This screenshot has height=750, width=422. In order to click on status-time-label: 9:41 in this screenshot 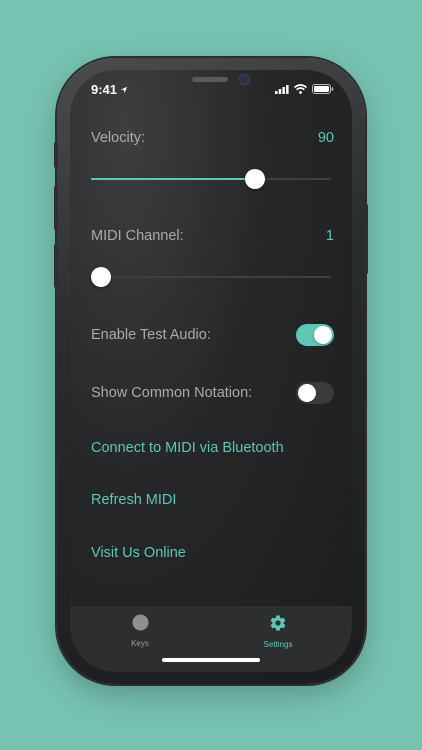, I will do `click(104, 89)`.